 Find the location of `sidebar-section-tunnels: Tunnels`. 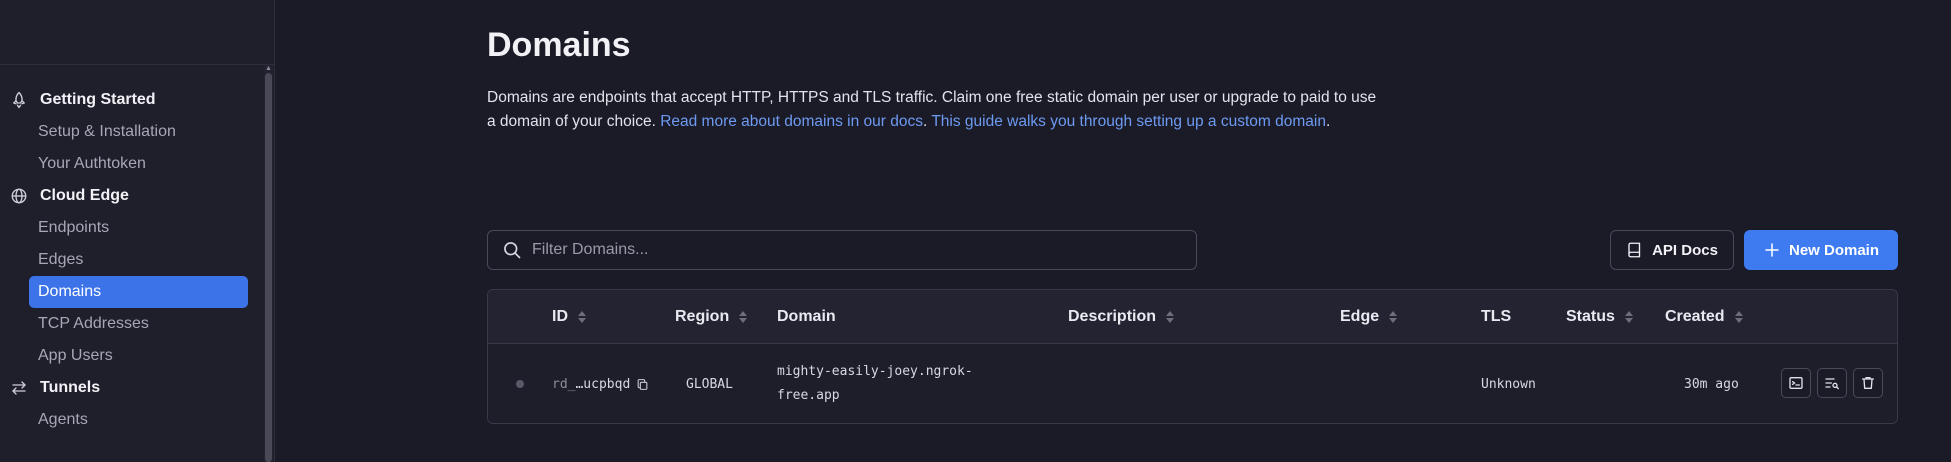

sidebar-section-tunnels: Tunnels is located at coordinates (130, 388).